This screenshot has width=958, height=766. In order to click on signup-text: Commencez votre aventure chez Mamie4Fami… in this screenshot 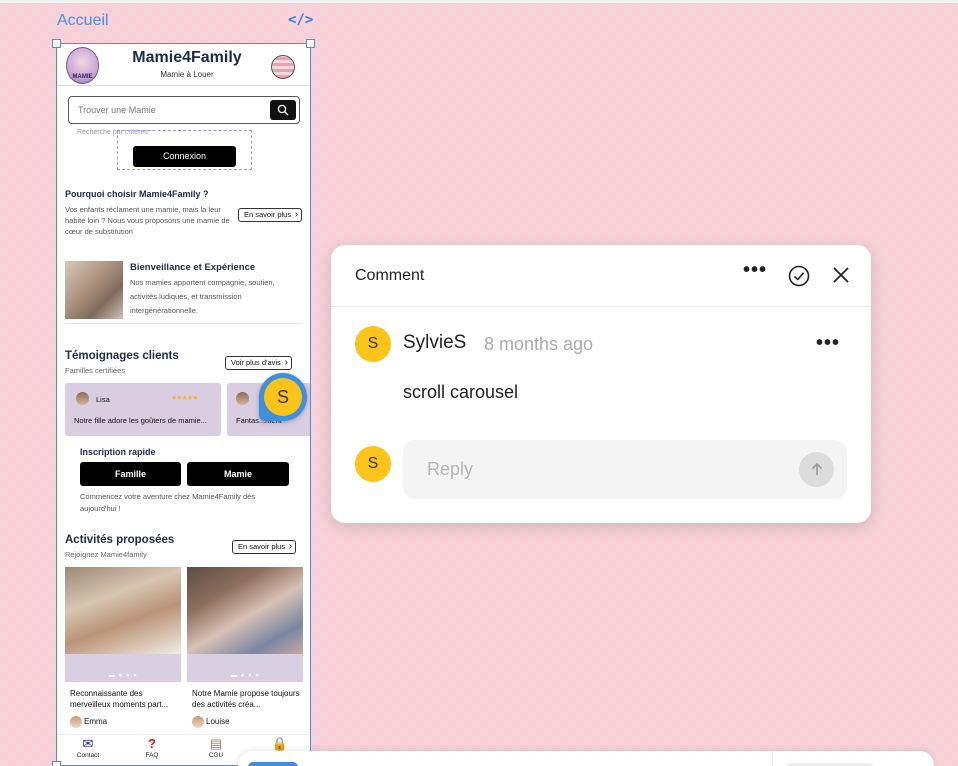, I will do `click(168, 502)`.